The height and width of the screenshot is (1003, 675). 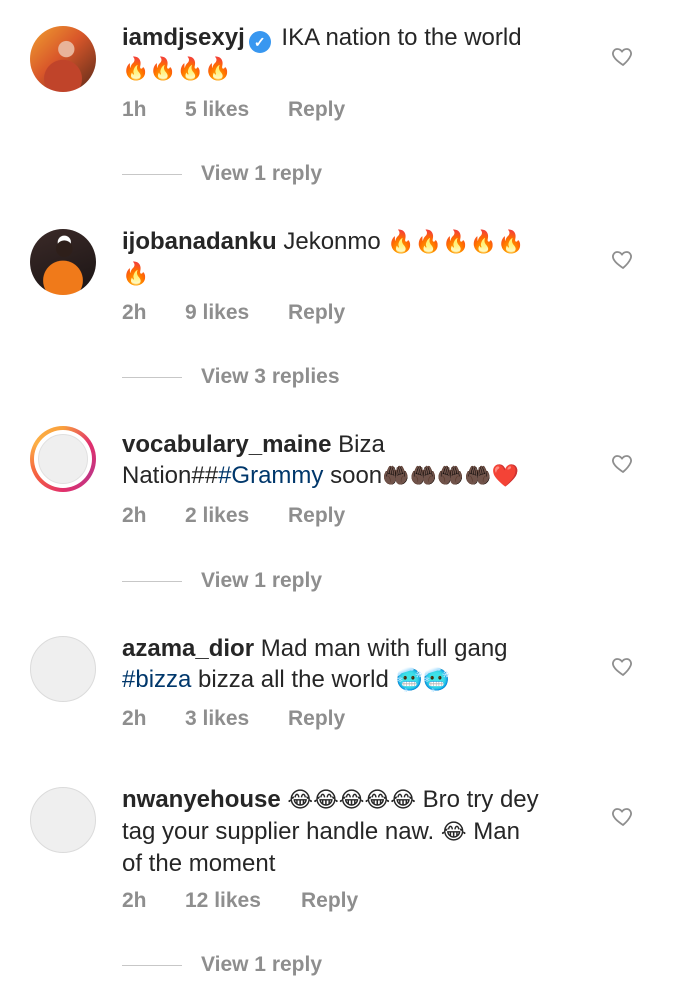 I want to click on avatar-inner, so click(x=63, y=459).